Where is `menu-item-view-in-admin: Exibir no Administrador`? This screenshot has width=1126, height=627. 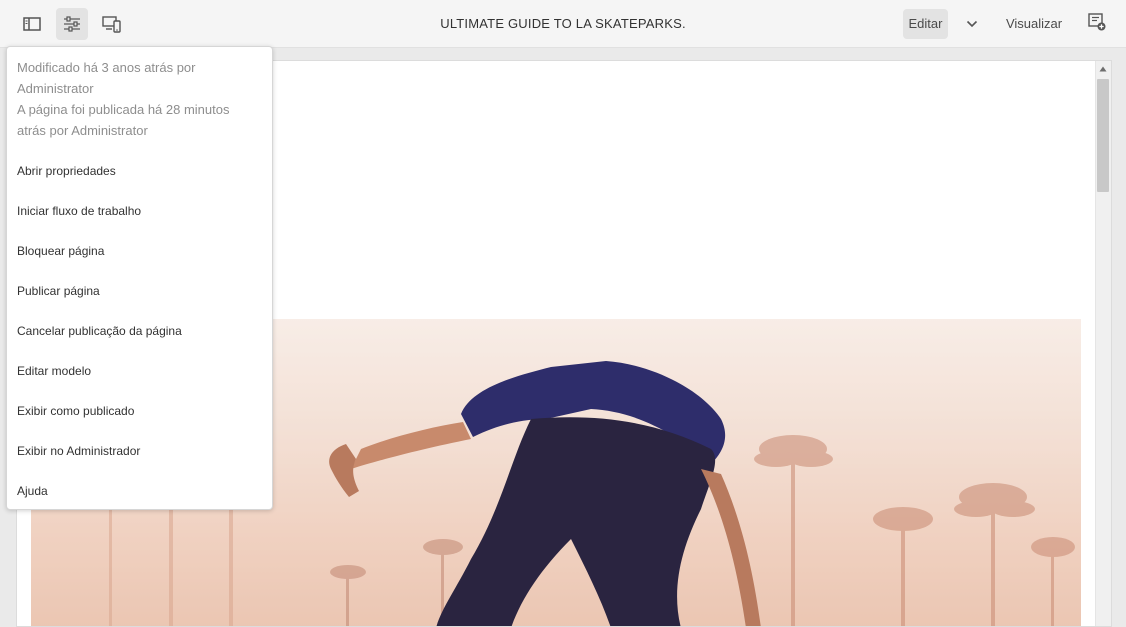
menu-item-view-in-admin: Exibir no Administrador is located at coordinates (78, 451).